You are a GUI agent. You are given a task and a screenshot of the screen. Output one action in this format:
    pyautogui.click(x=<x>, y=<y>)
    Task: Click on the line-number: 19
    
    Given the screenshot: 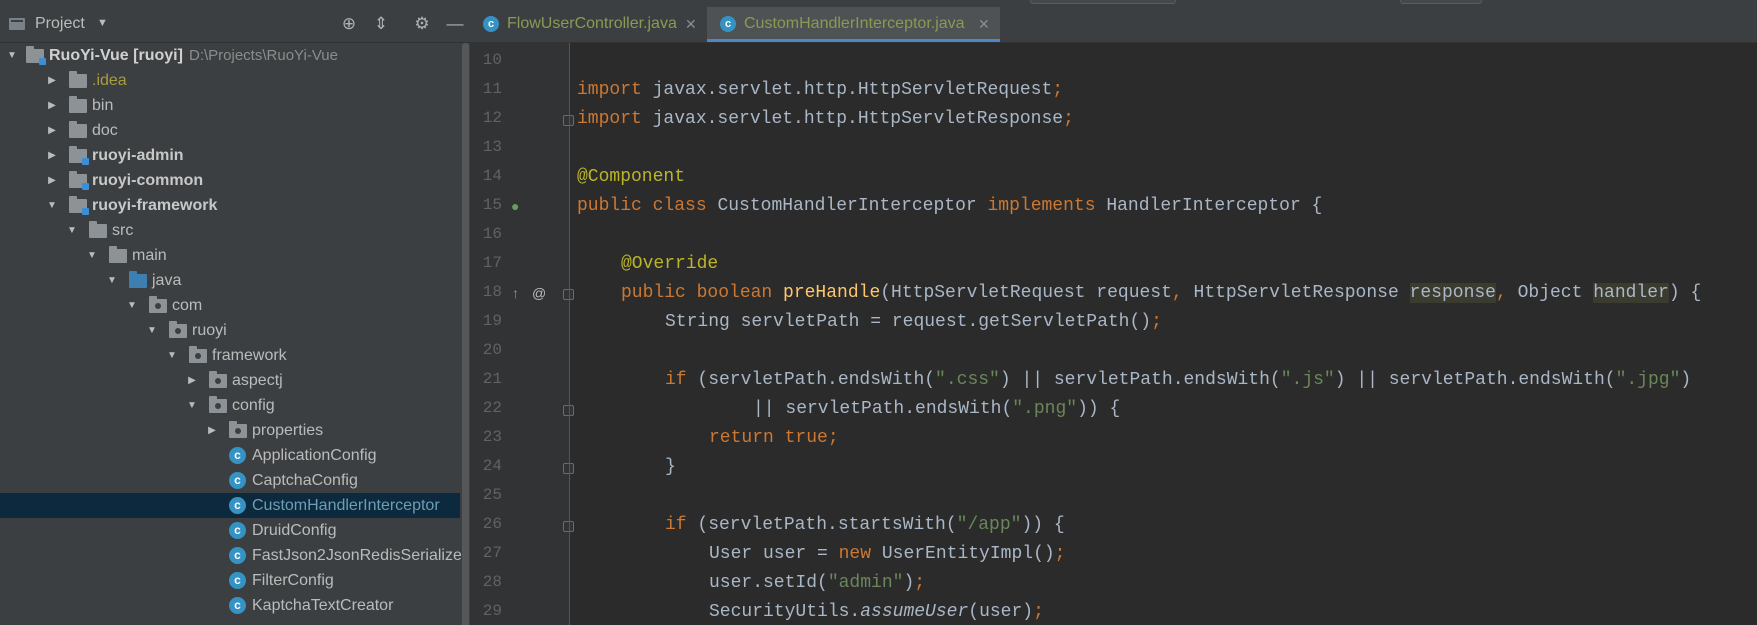 What is the action you would take?
    pyautogui.click(x=492, y=321)
    